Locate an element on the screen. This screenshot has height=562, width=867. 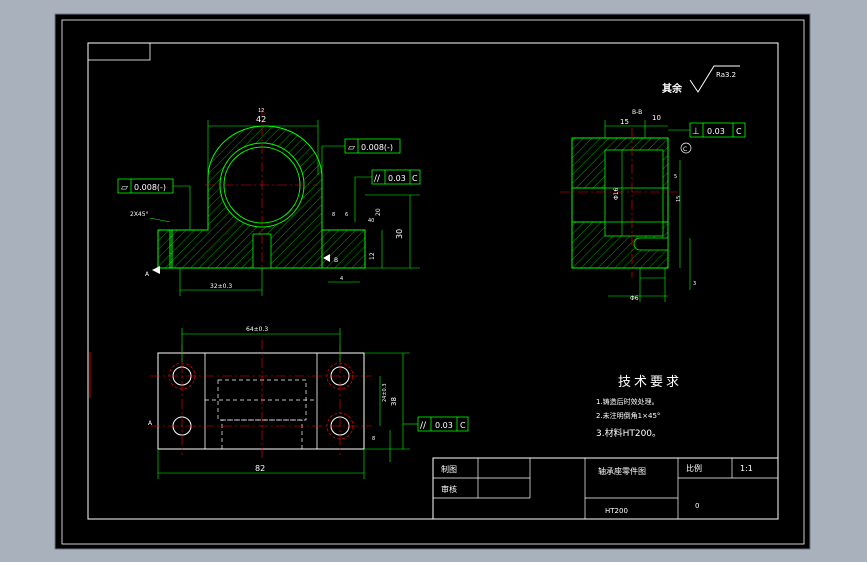
side-dim-5: 5 is located at coordinates (675, 177).